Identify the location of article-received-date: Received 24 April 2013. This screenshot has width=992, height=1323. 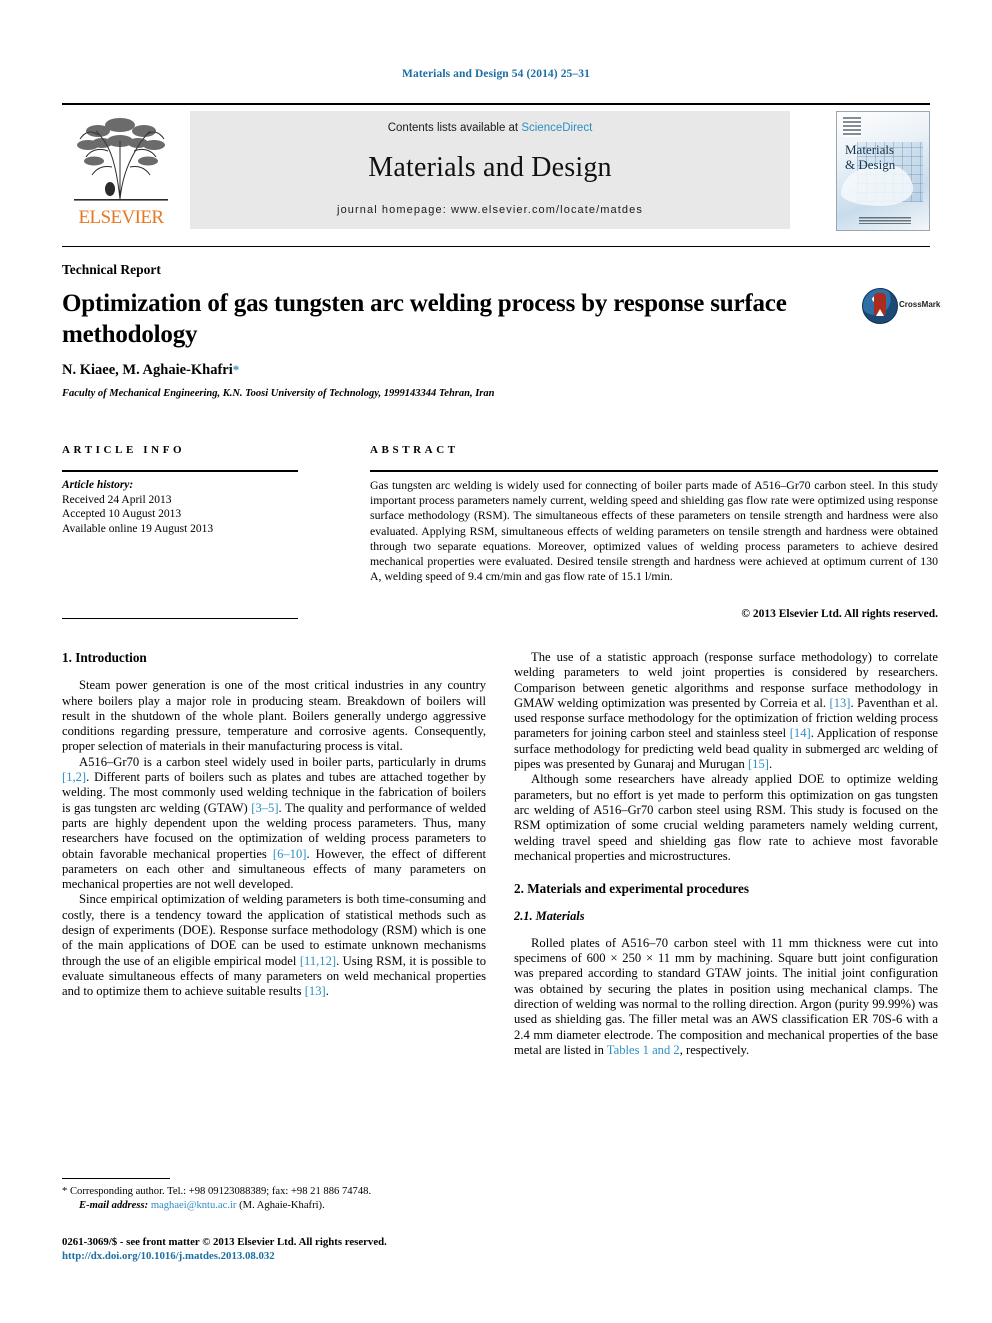
(117, 499).